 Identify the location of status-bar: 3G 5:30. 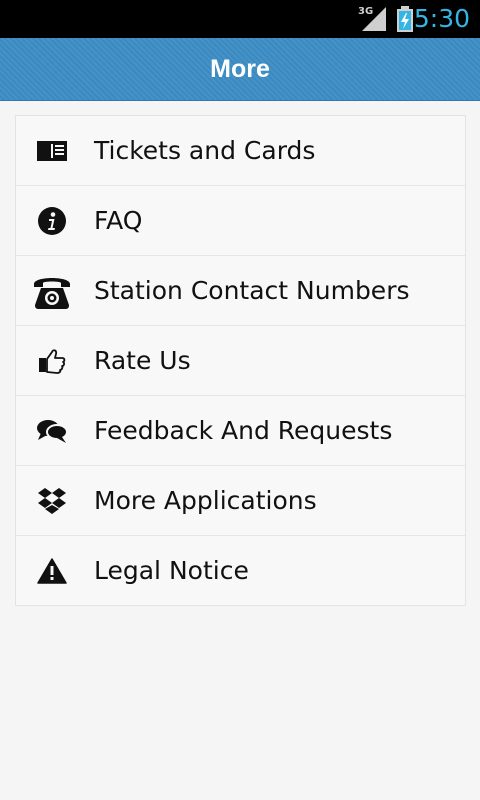
(240, 19).